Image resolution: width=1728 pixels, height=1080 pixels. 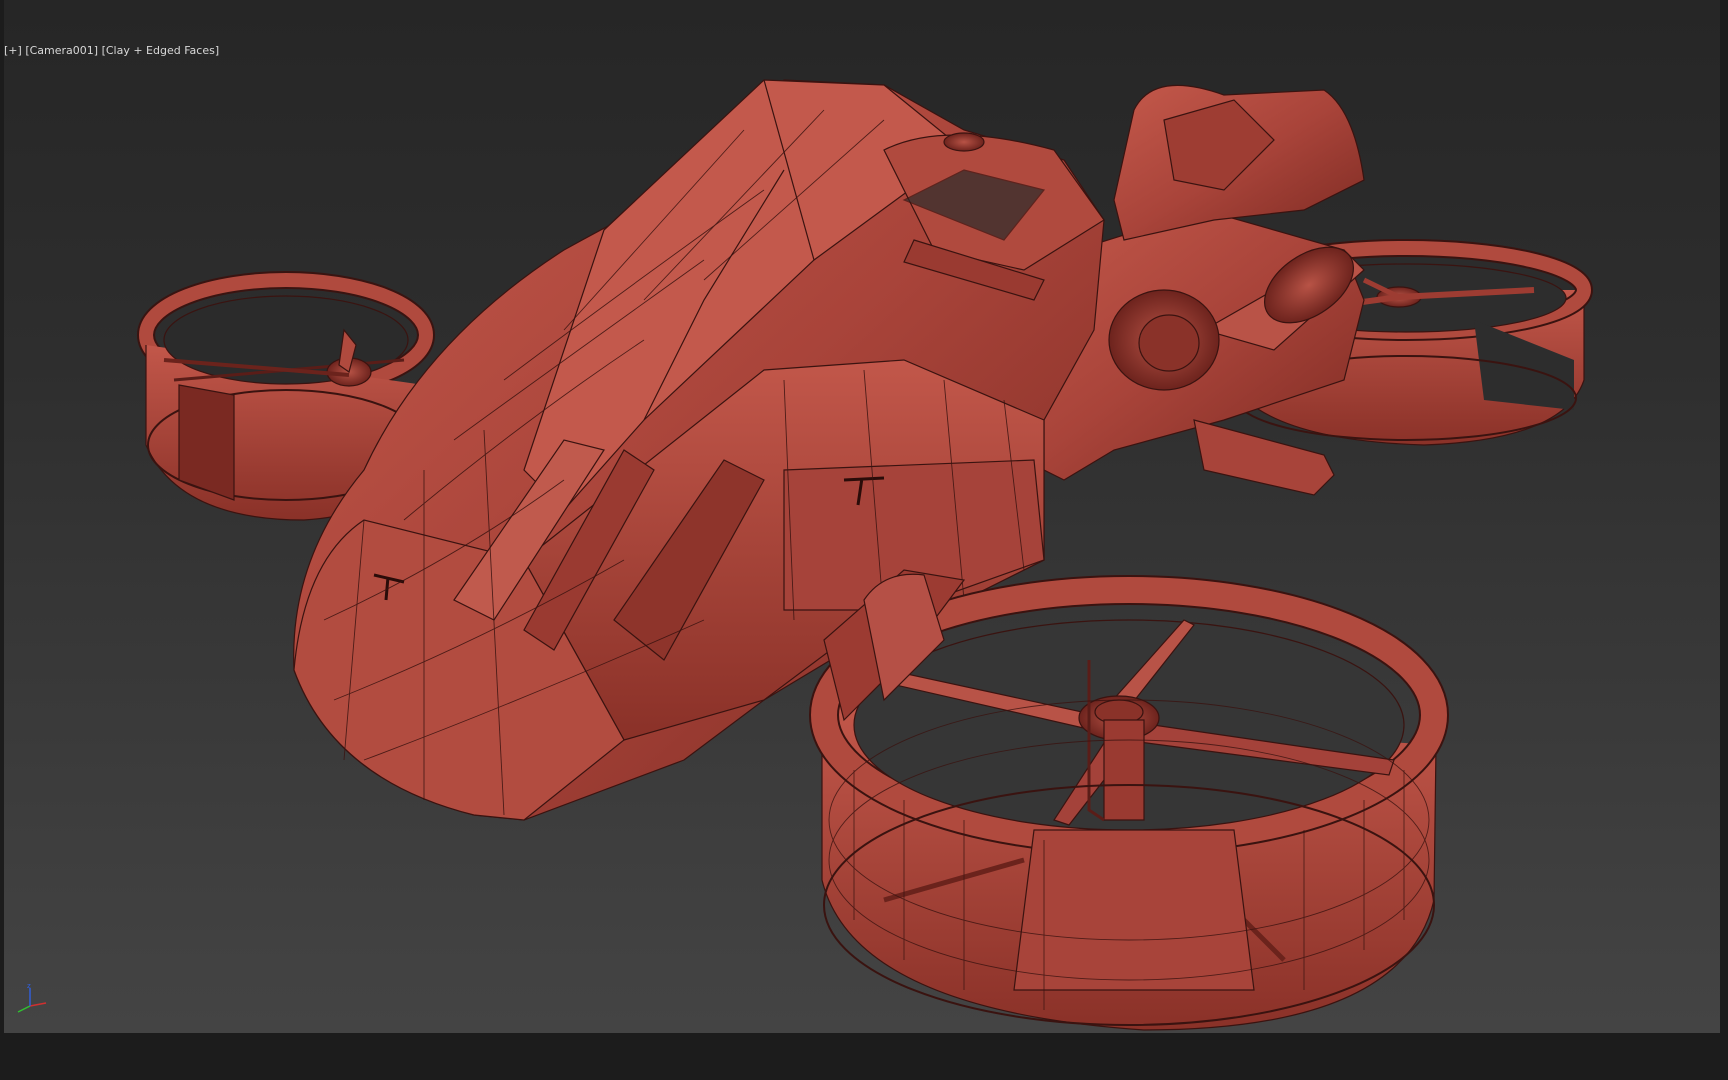 I want to click on viewport-shading-button: [Clay + Edged Faces], so click(x=161, y=50).